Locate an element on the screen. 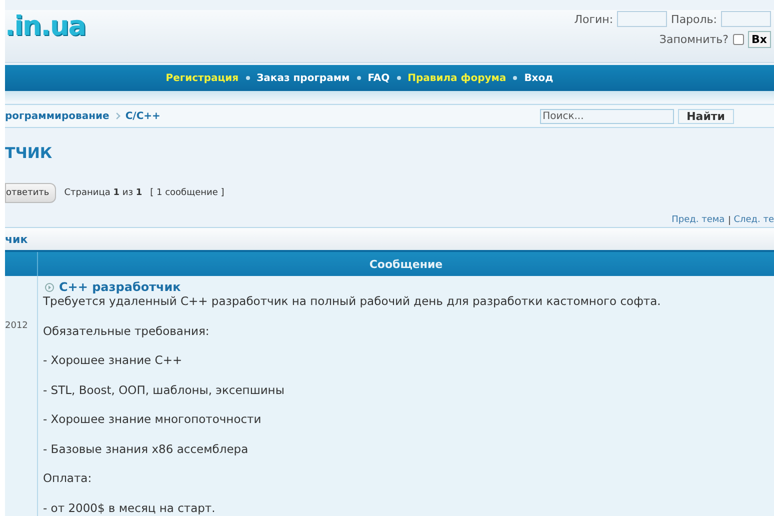 The height and width of the screenshot is (516, 774). password-label: Пароль: is located at coordinates (694, 19).